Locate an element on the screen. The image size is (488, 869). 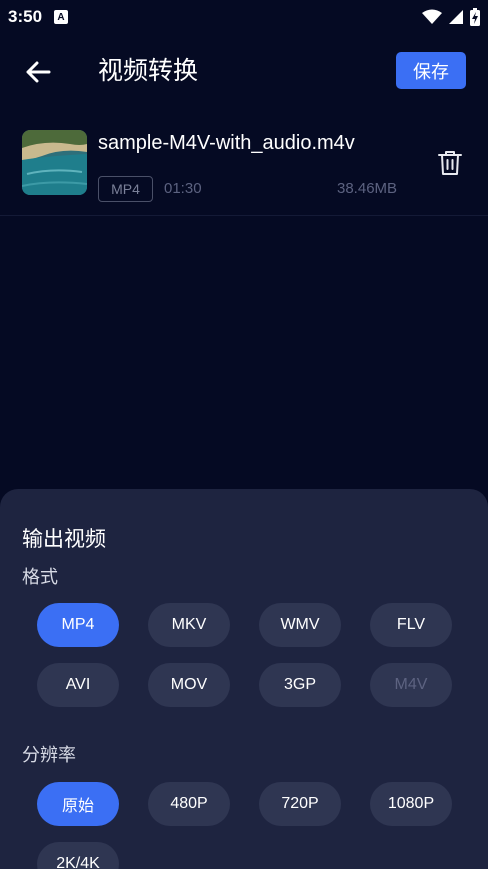
format-chip-flv: FLV is located at coordinates (411, 625).